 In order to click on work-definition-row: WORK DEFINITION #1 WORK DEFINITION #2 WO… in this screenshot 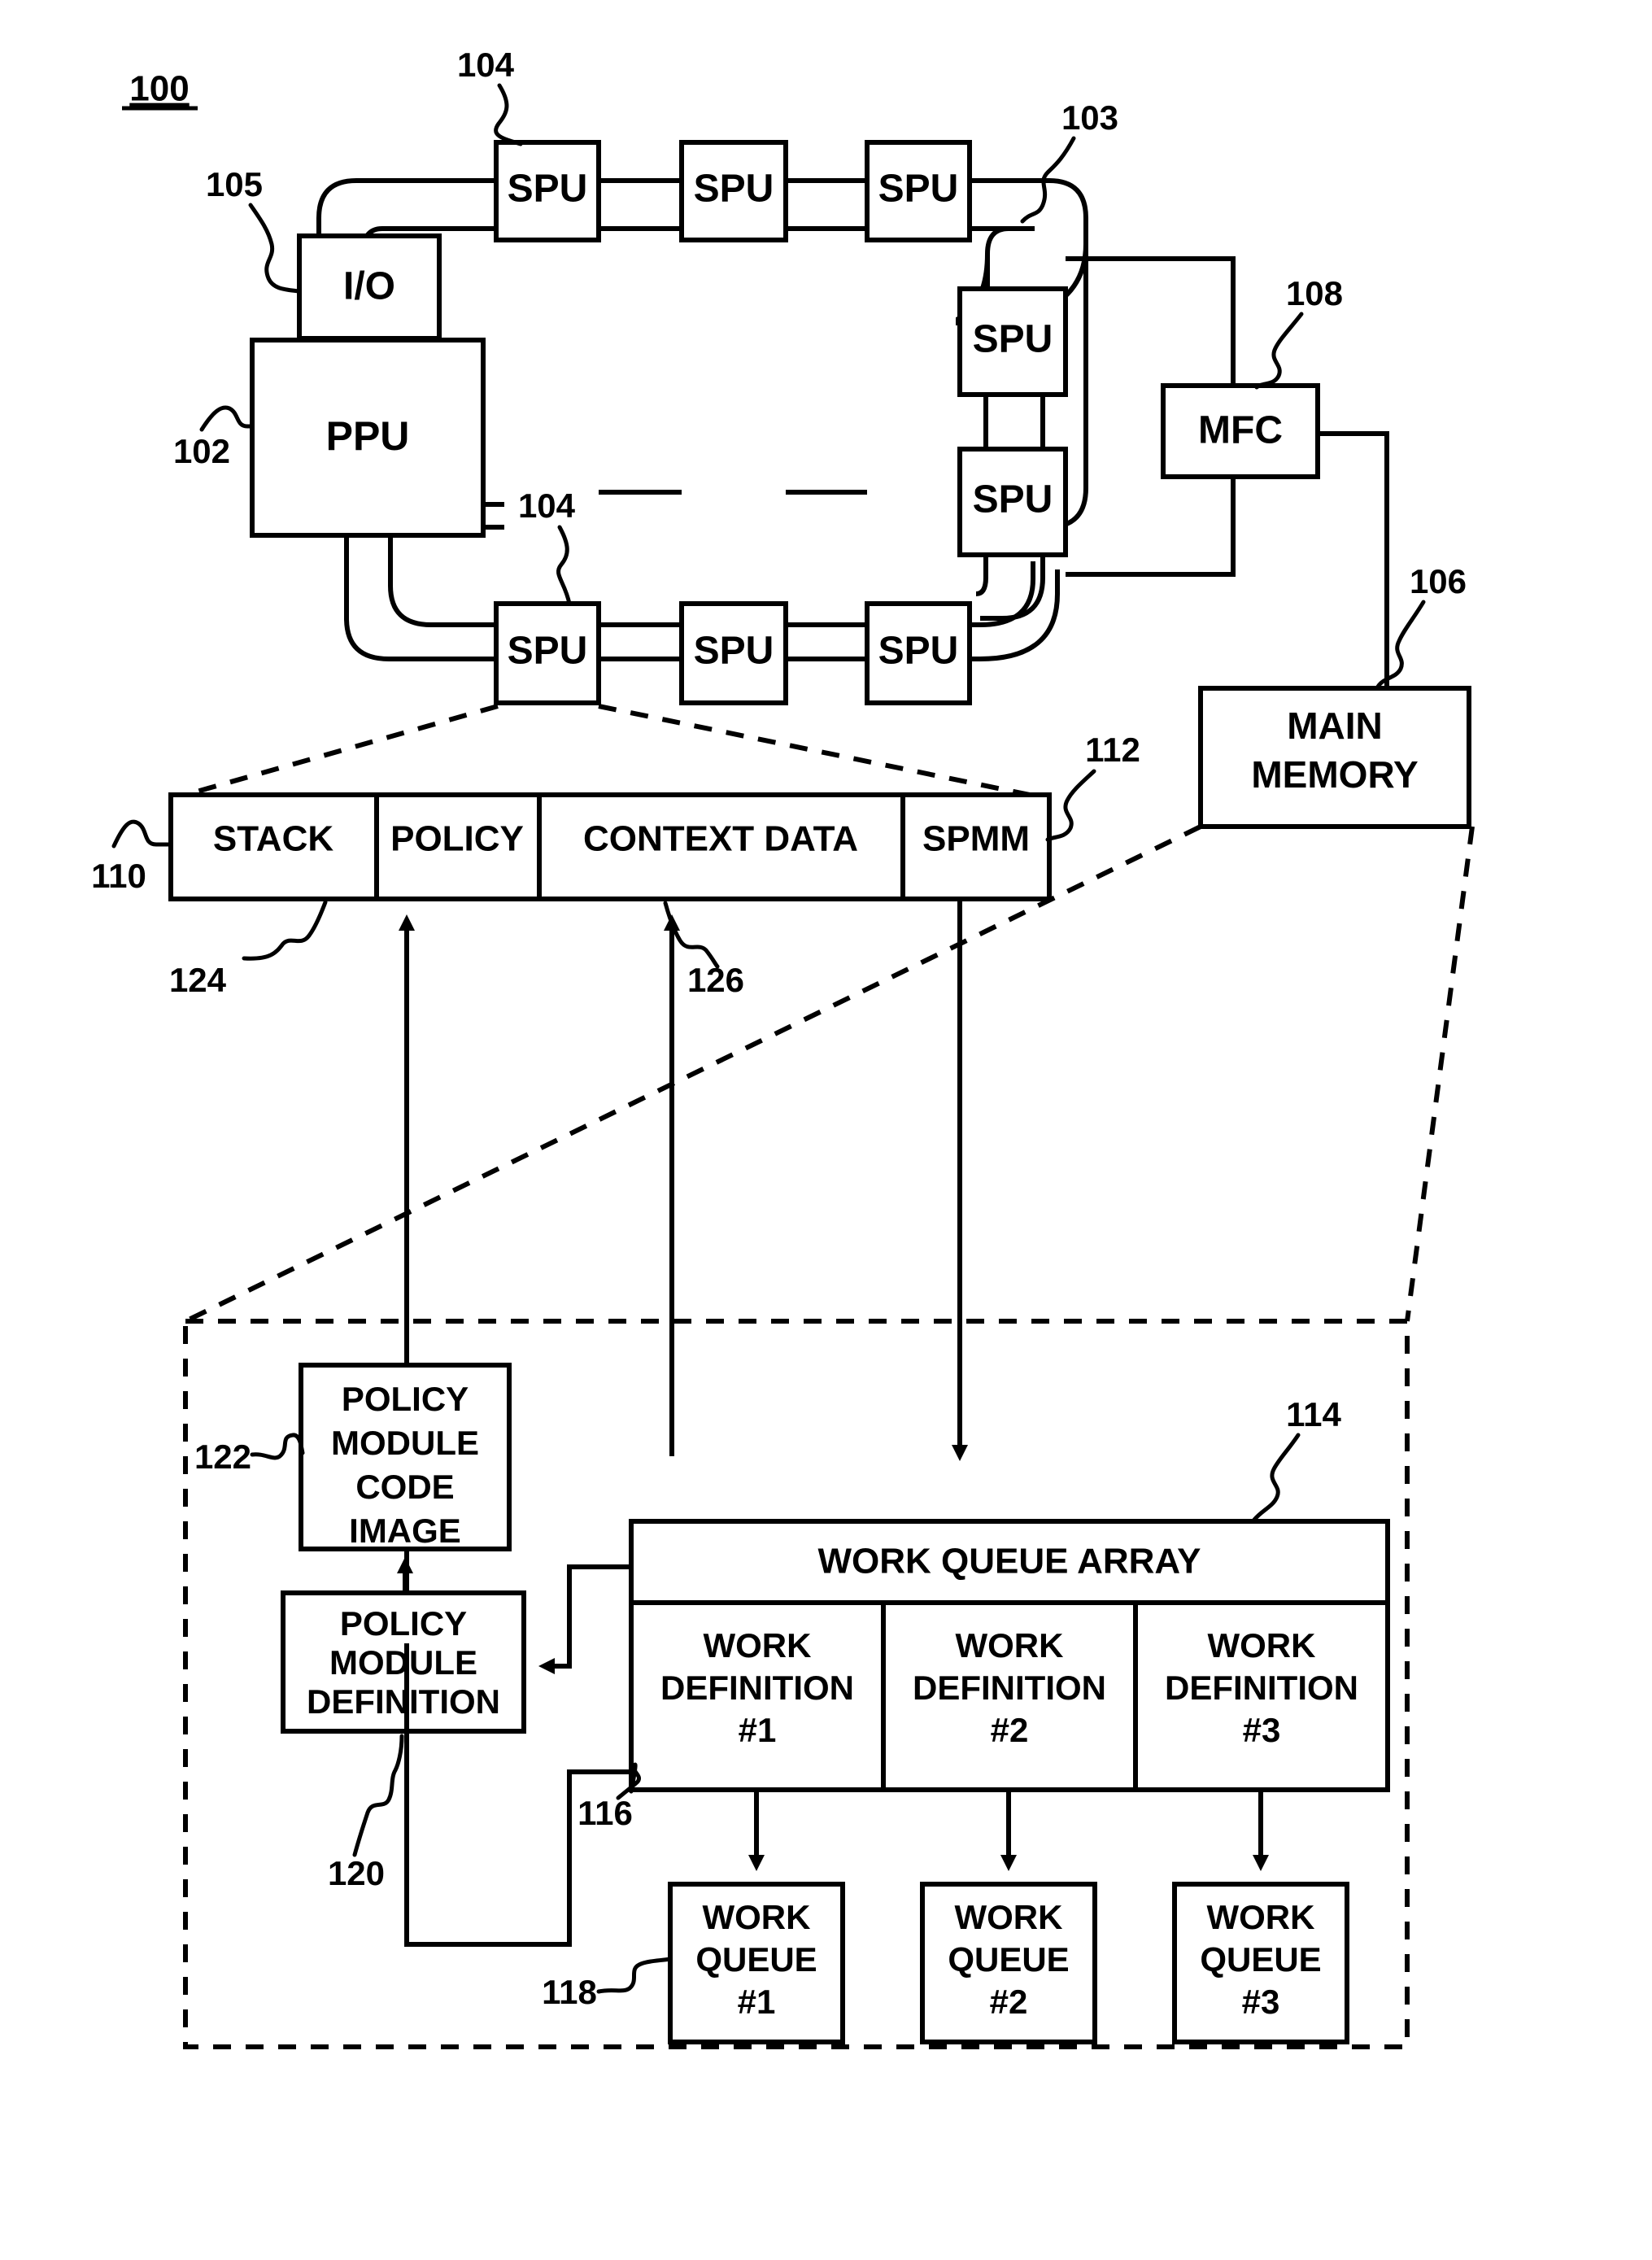, I will do `click(1009, 1696)`.